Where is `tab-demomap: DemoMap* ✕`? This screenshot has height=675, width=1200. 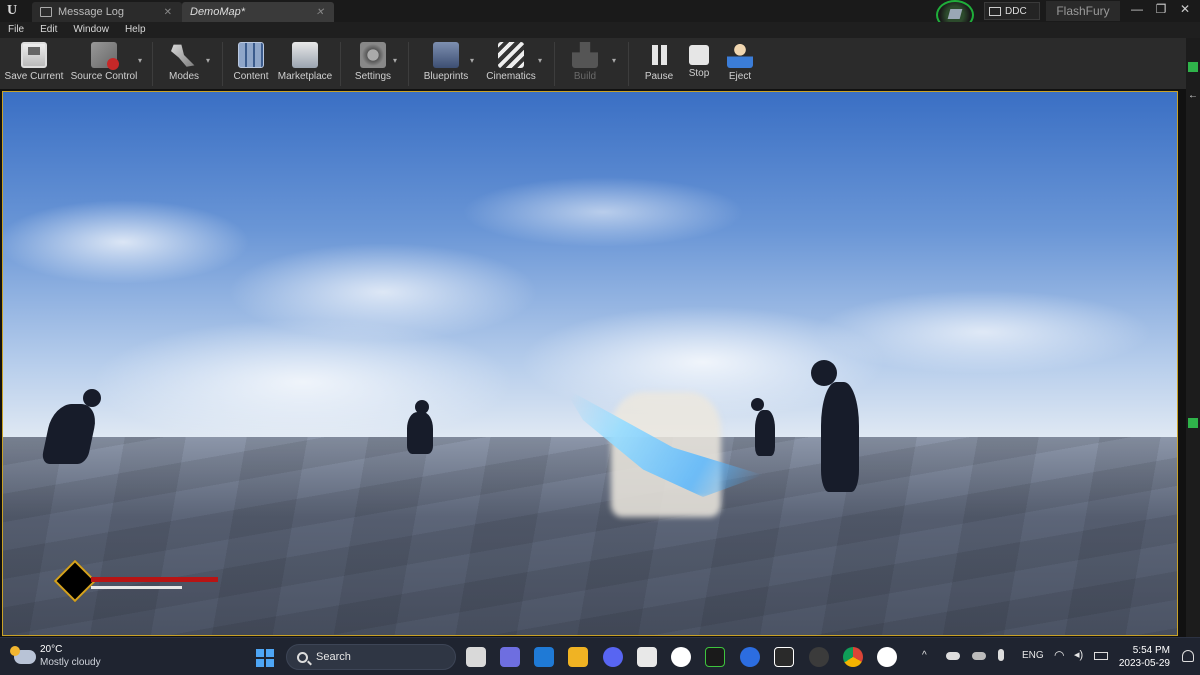
tab-demomap: DemoMap* ✕ is located at coordinates (258, 12).